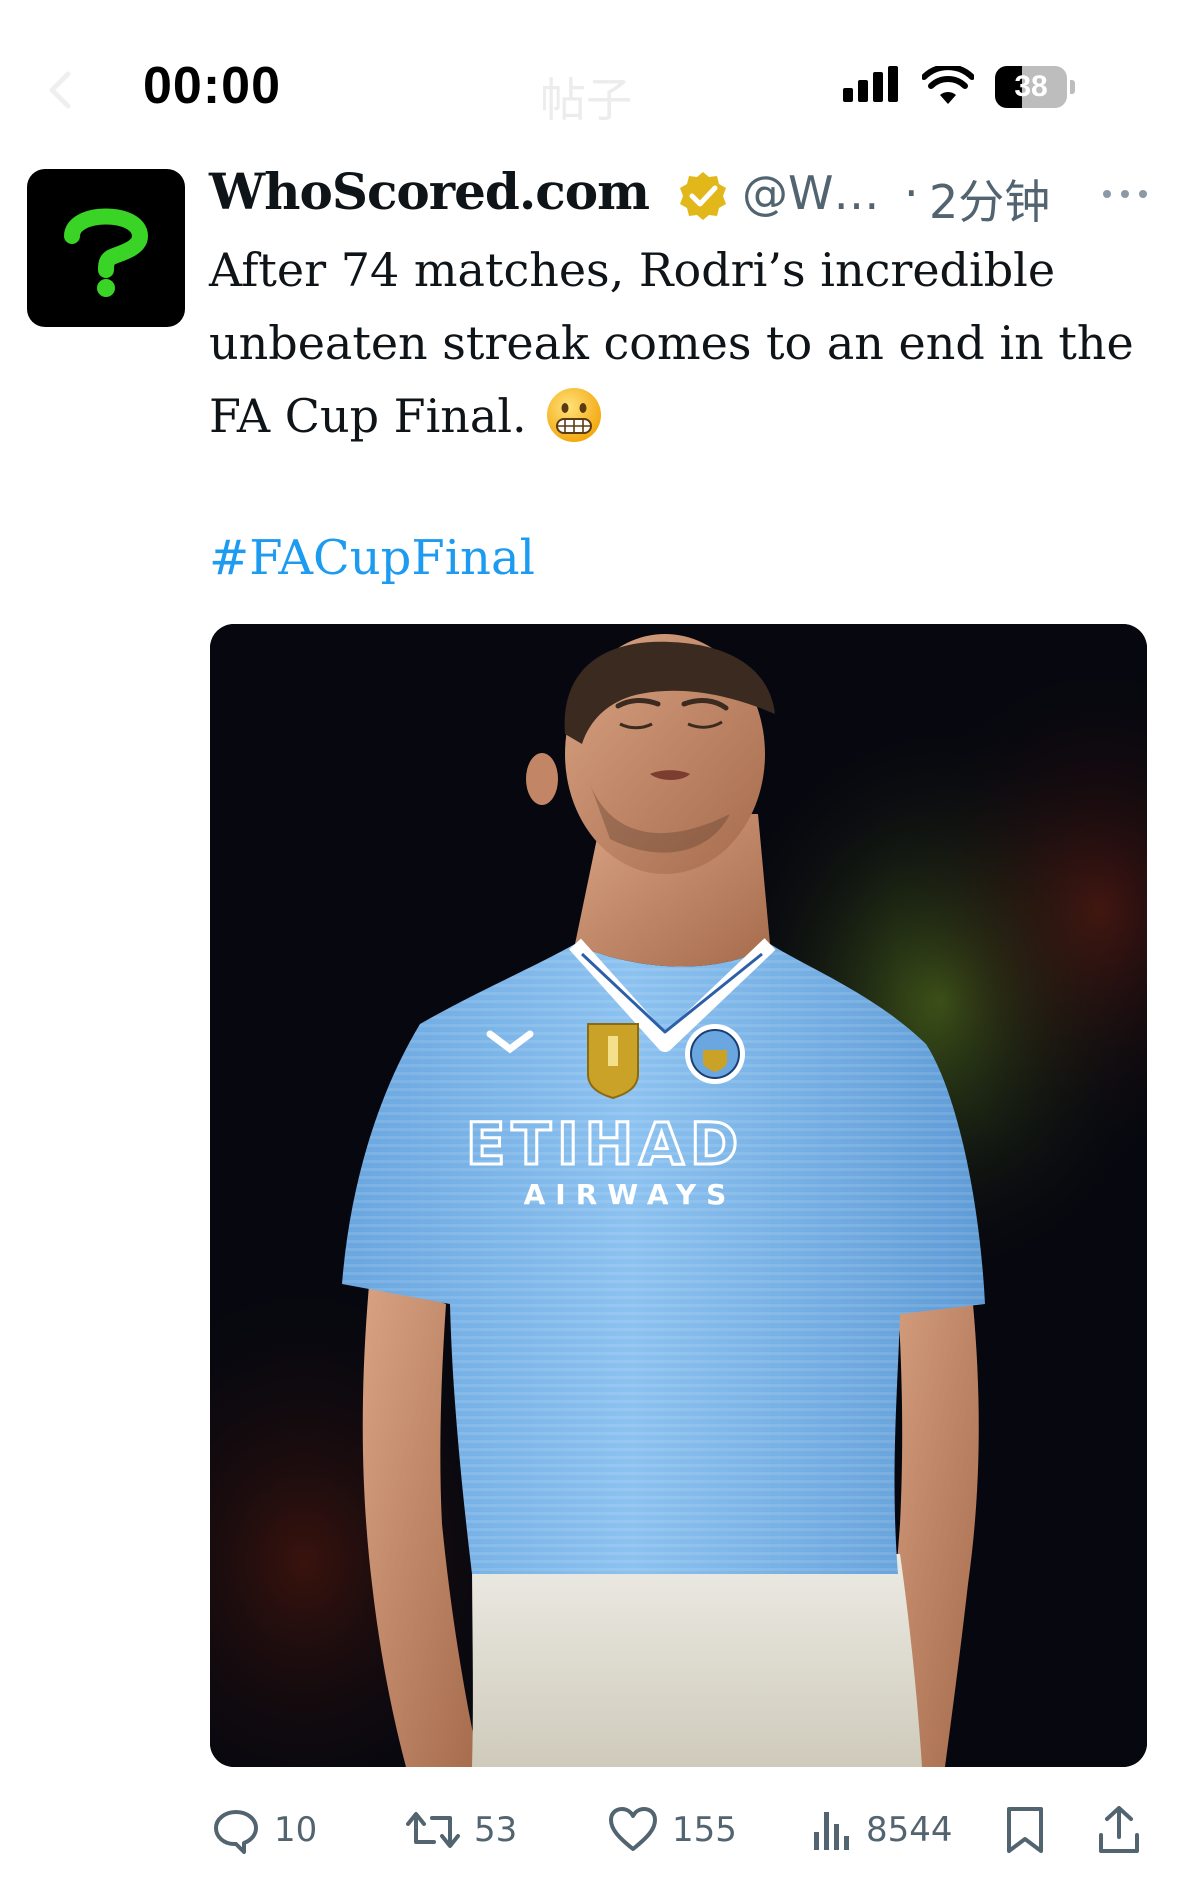  What do you see at coordinates (671, 343) in the screenshot?
I see `tweet-text-line: unbeaten streak comes to an end in the` at bounding box center [671, 343].